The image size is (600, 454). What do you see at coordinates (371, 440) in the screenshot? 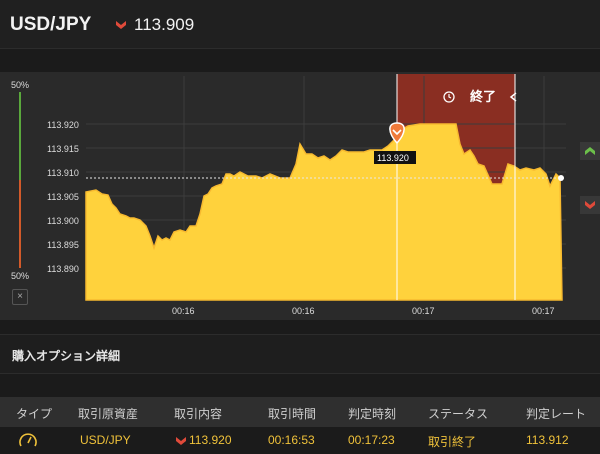
I see `row-judge-time: 00:17:23` at bounding box center [371, 440].